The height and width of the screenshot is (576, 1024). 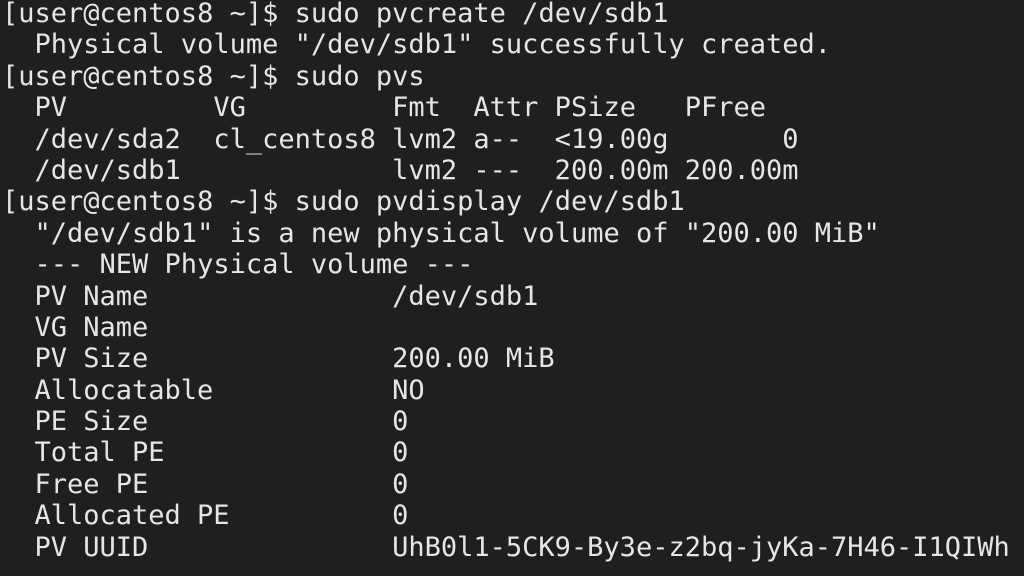 I want to click on field-row: PV Name/dev/sdb1, so click(x=506, y=296).